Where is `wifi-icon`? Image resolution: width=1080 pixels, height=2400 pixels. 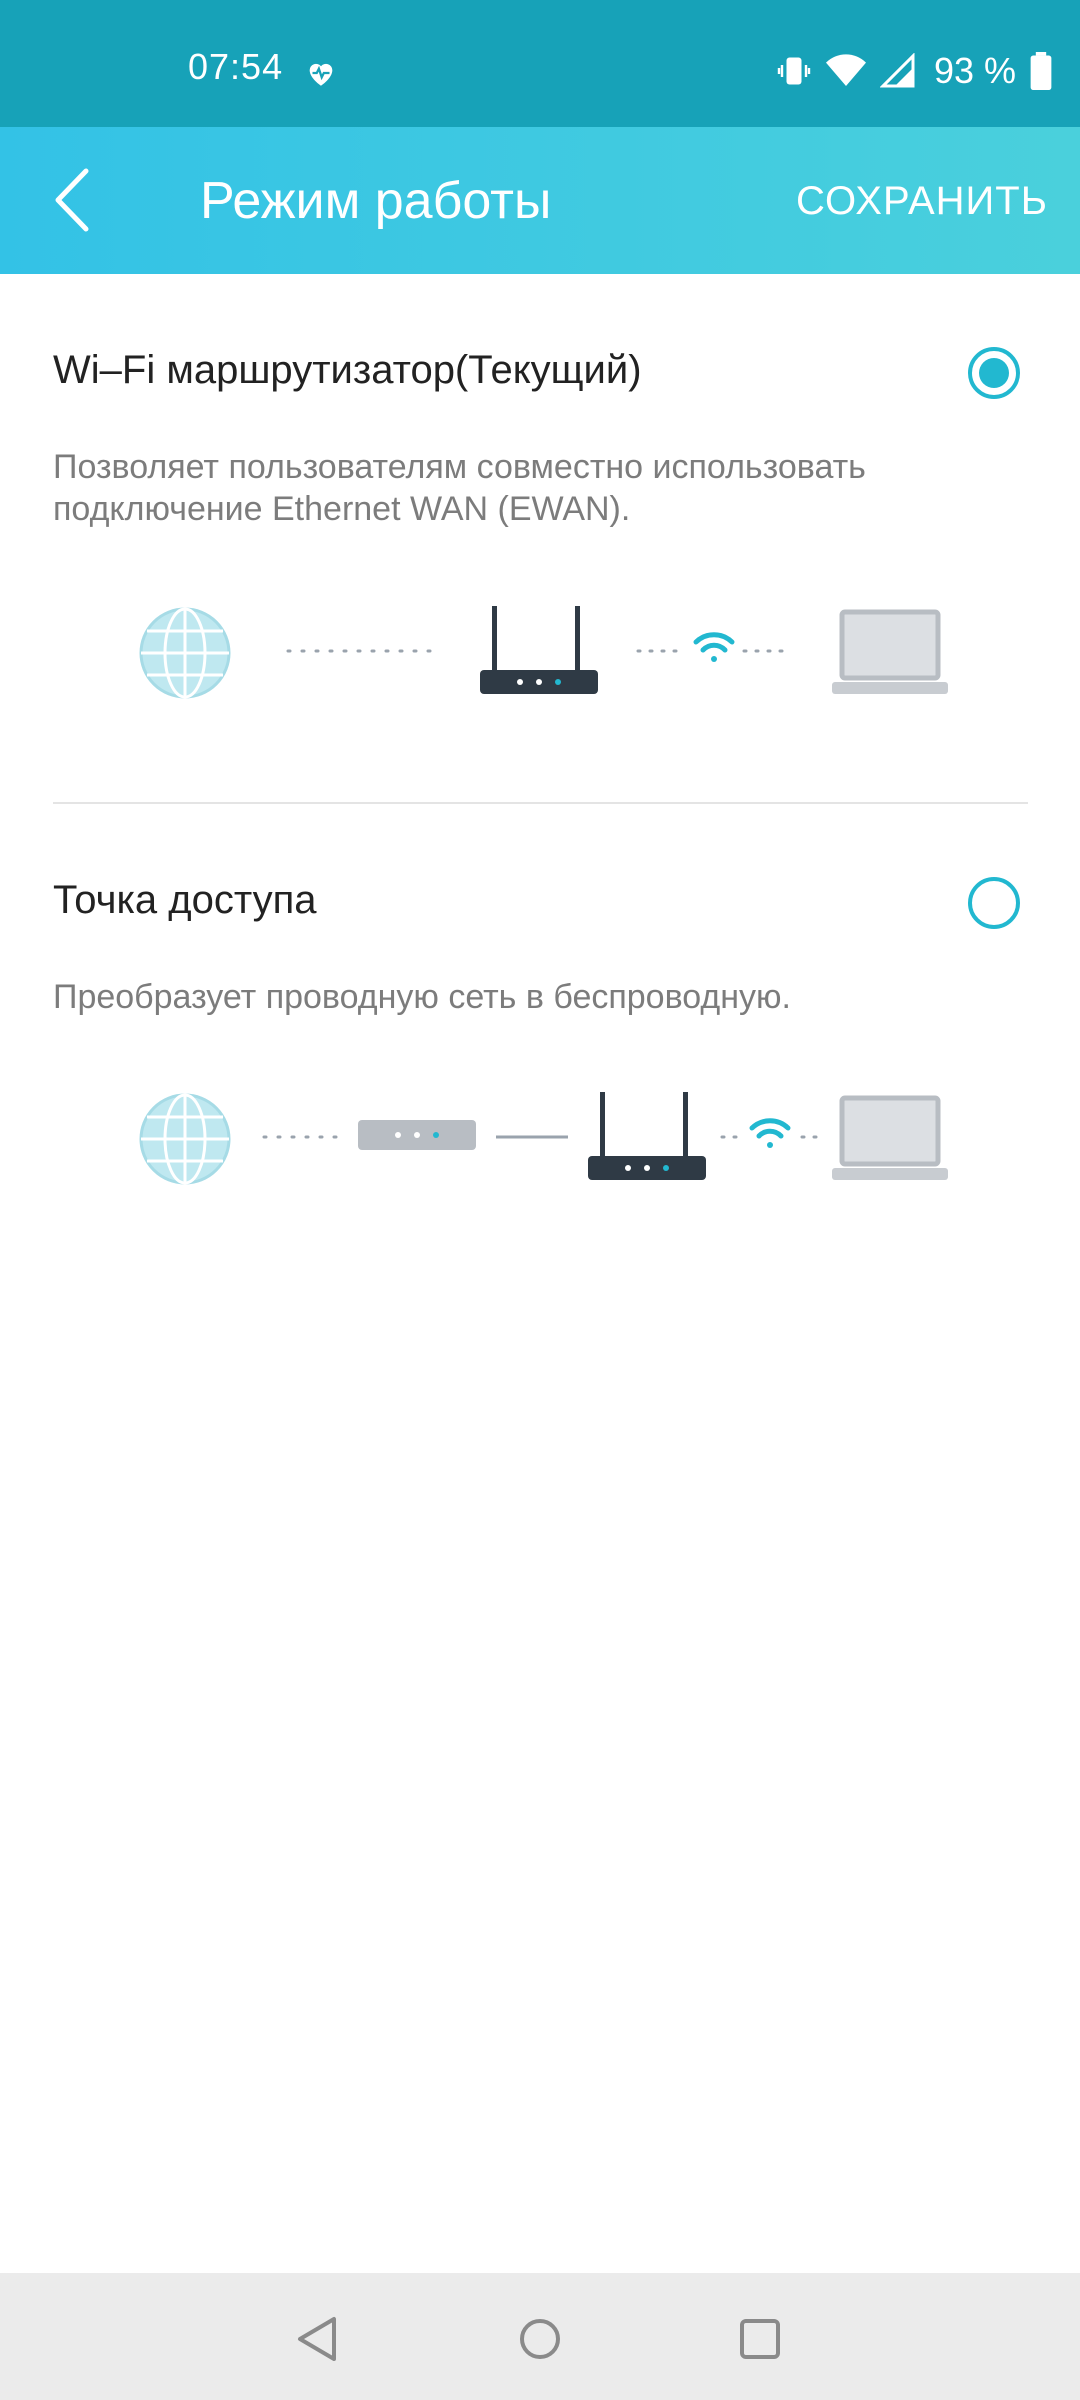 wifi-icon is located at coordinates (845, 70).